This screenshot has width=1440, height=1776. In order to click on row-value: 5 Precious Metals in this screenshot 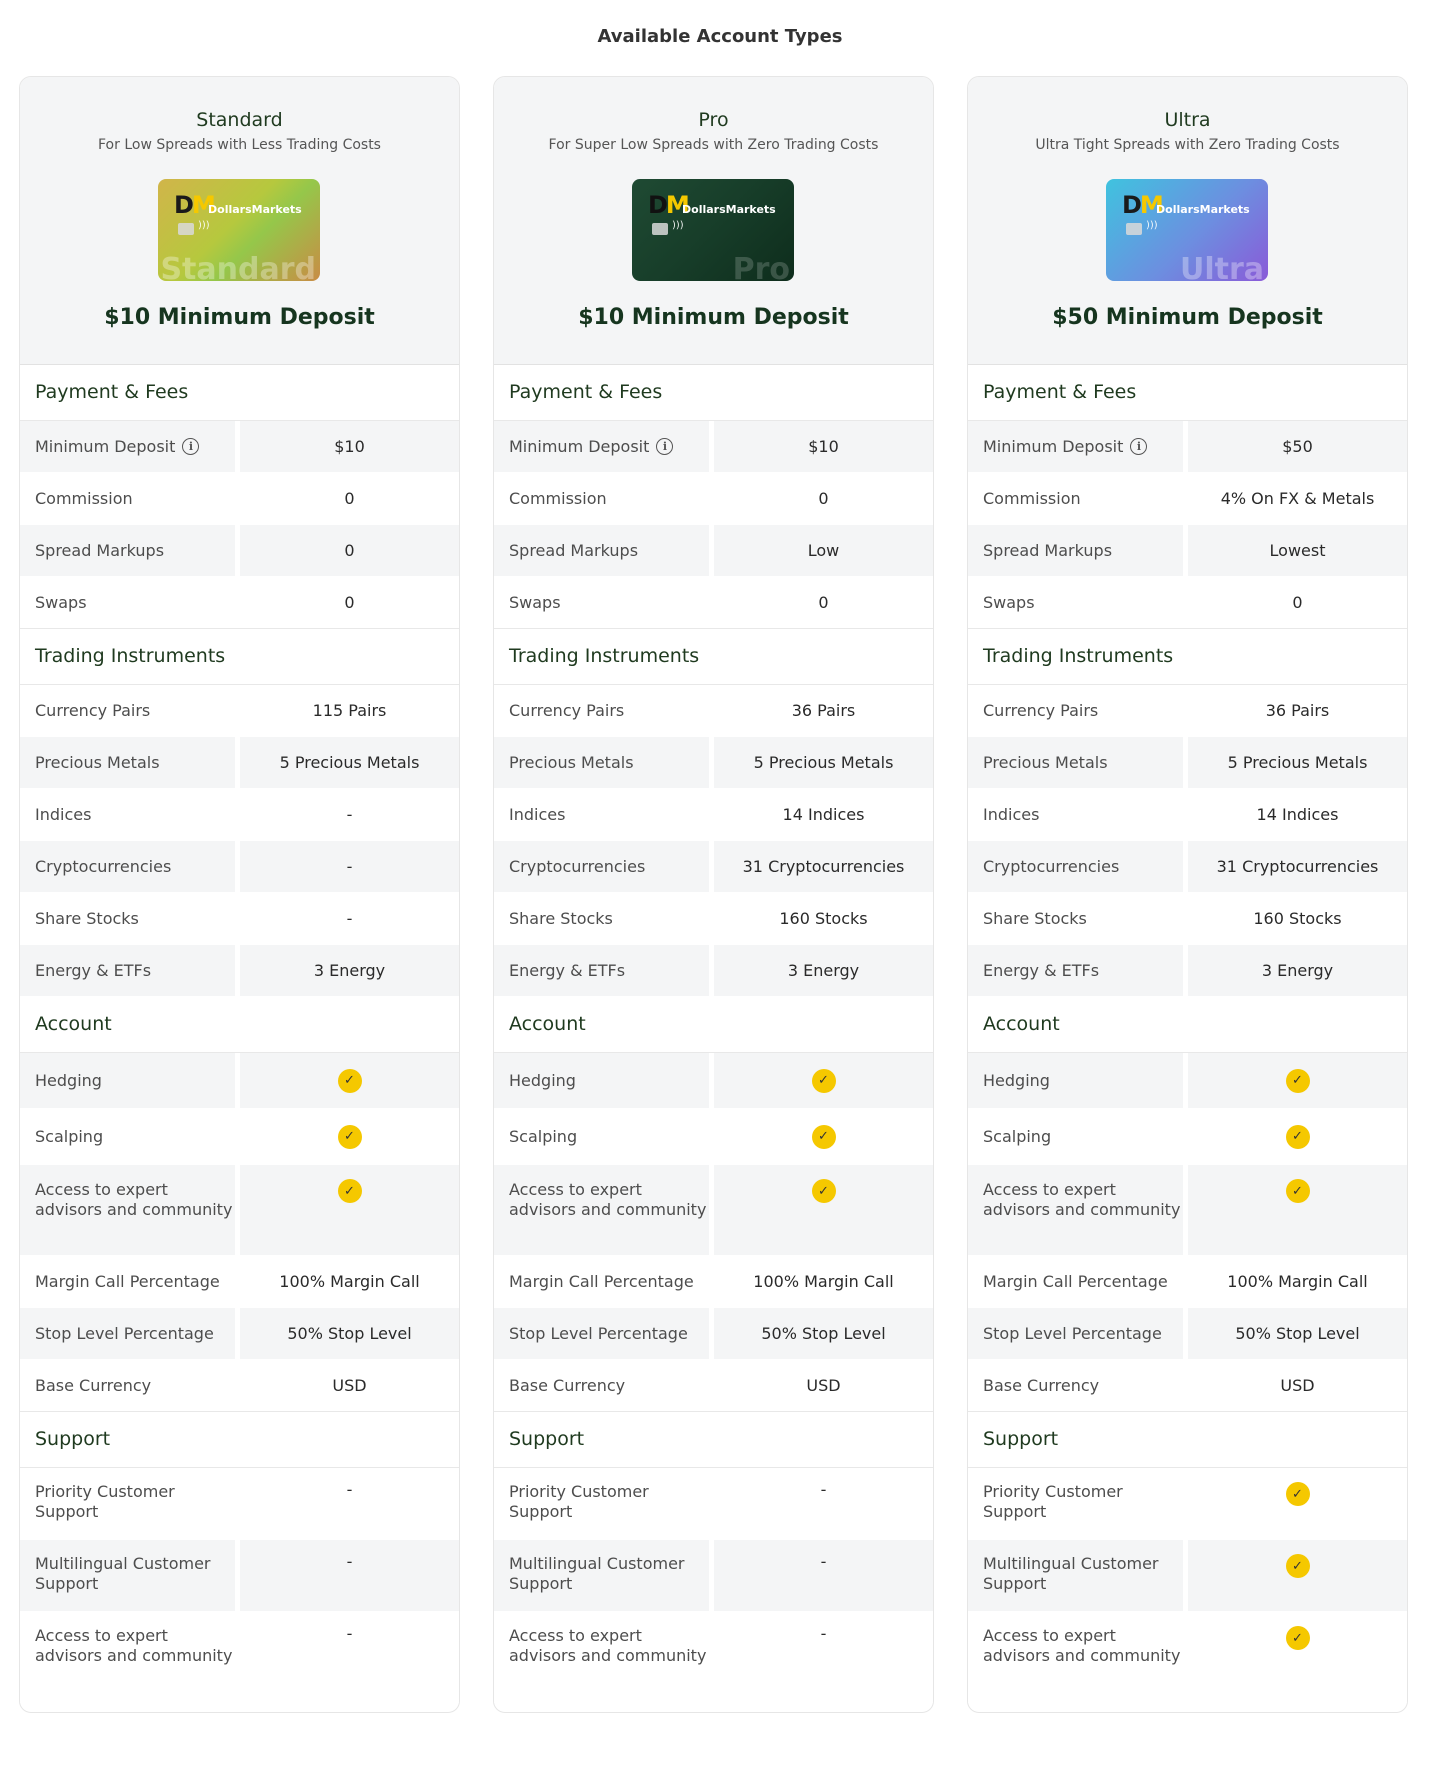, I will do `click(1297, 762)`.